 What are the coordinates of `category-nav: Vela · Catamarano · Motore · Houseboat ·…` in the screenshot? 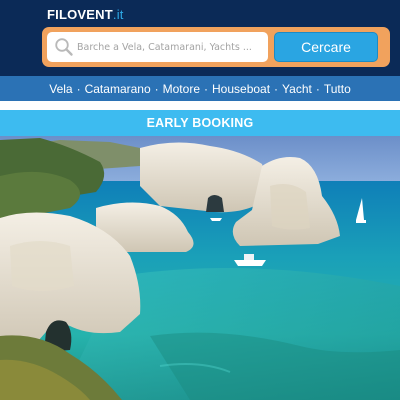 It's located at (200, 88).